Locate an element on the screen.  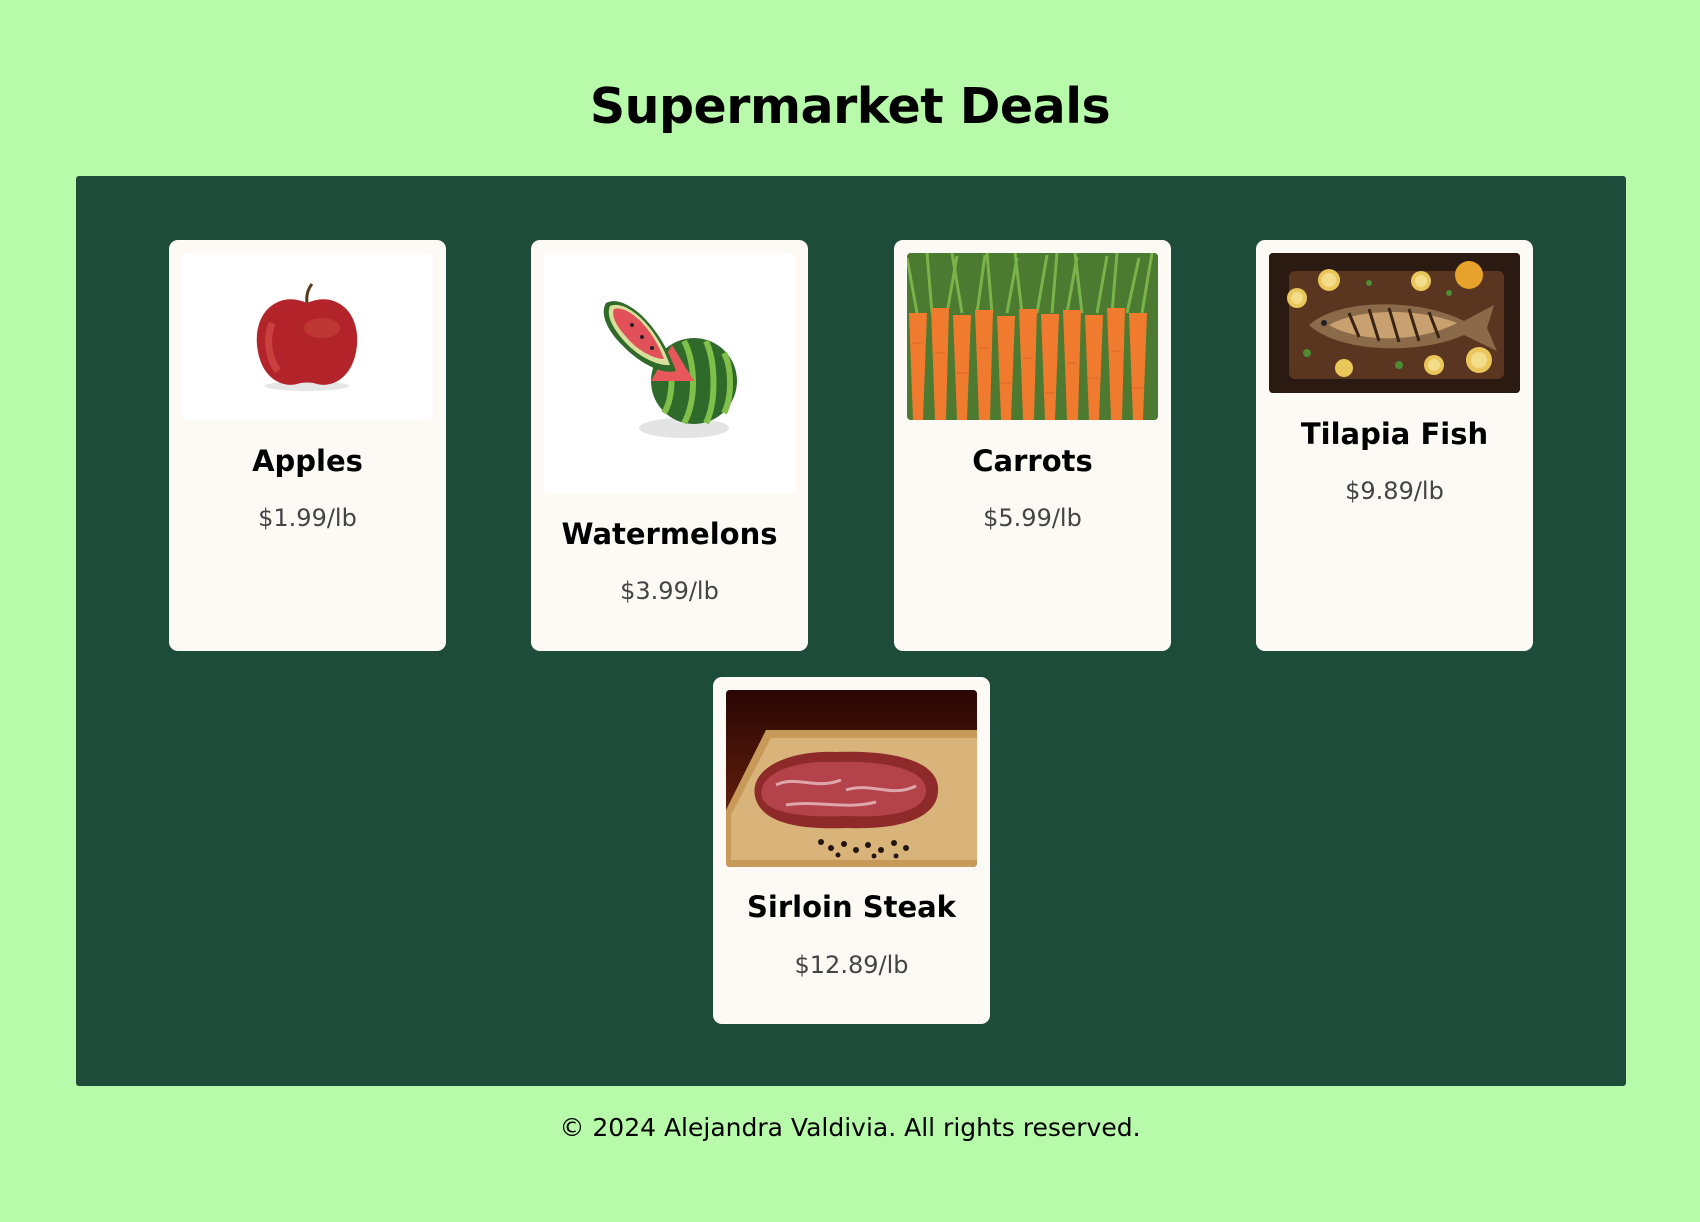
product-price: $5.99/lb is located at coordinates (1032, 518).